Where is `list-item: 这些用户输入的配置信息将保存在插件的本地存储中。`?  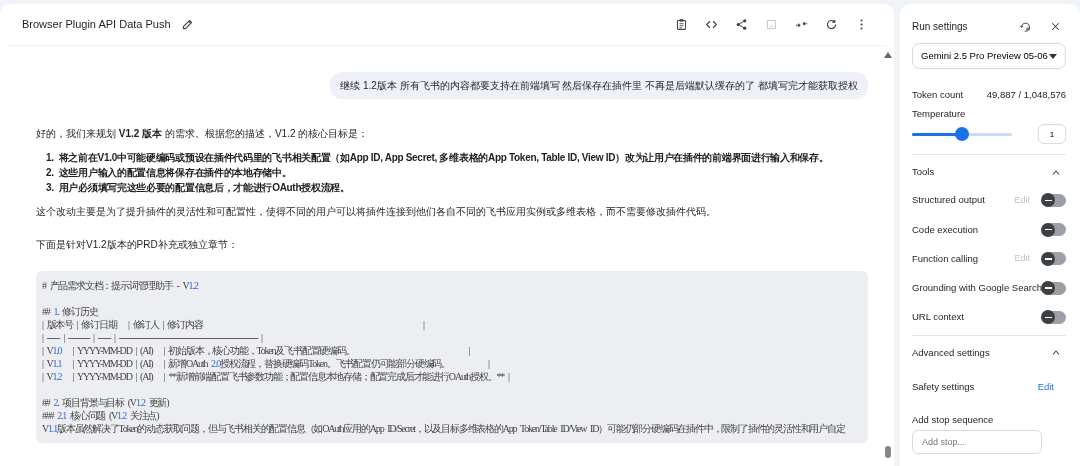
list-item: 这些用户输入的配置信息将保存在插件的本地存储中。 is located at coordinates (175, 173).